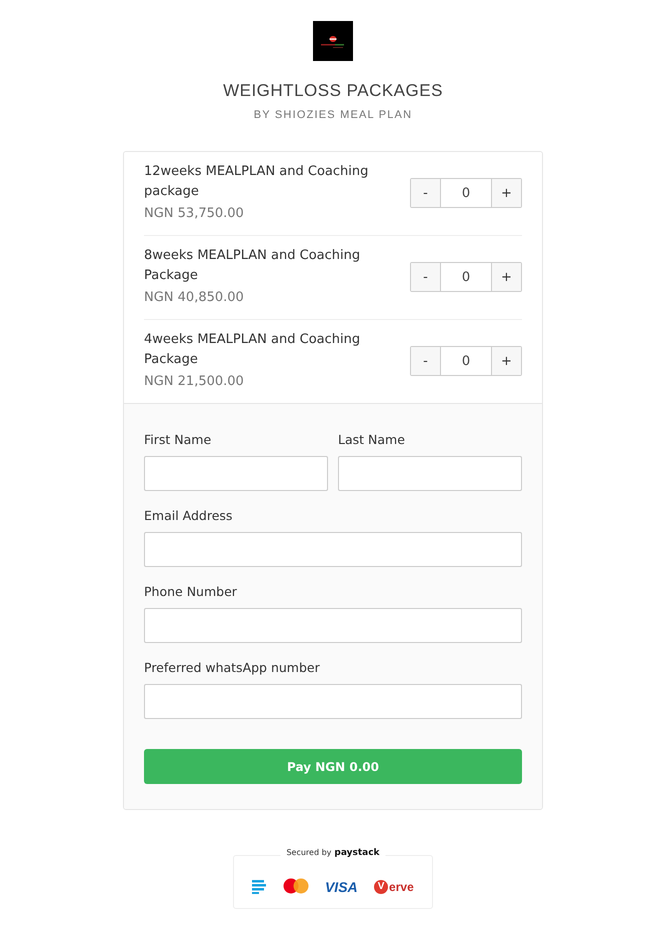  What do you see at coordinates (194, 382) in the screenshot?
I see `product-price: NGN 21,500.00` at bounding box center [194, 382].